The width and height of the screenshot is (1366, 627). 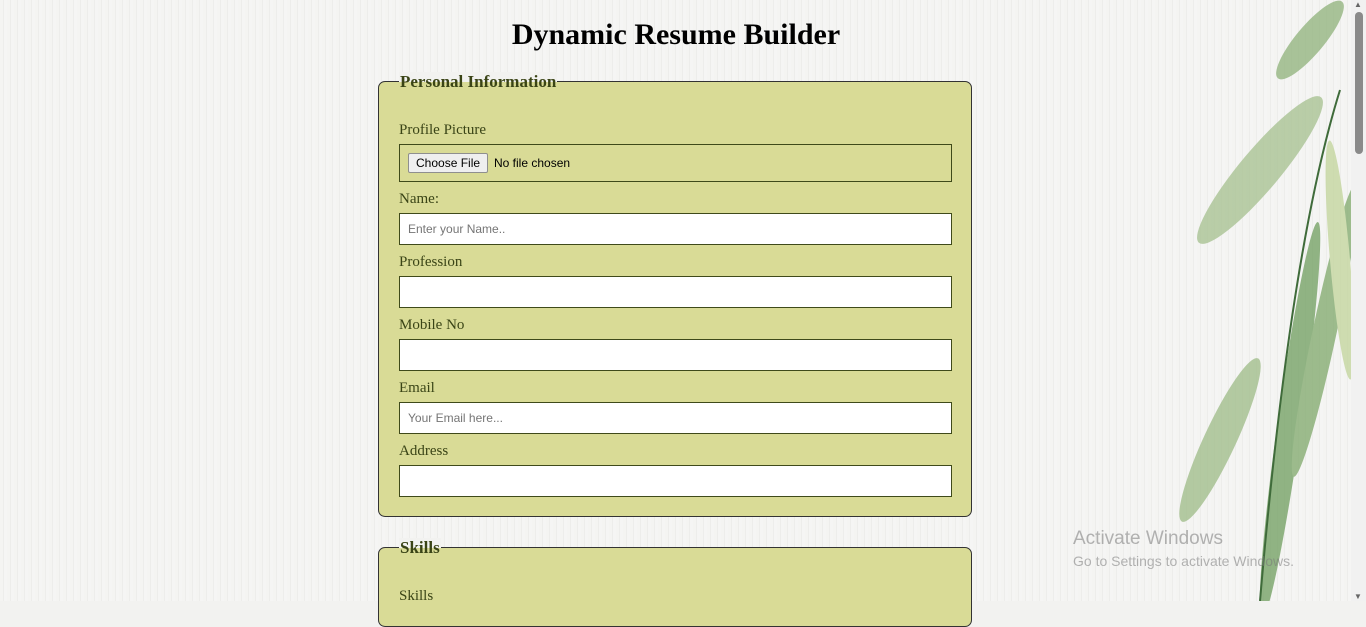 I want to click on page-title: Dynamic Resume Builder, so click(x=676, y=34).